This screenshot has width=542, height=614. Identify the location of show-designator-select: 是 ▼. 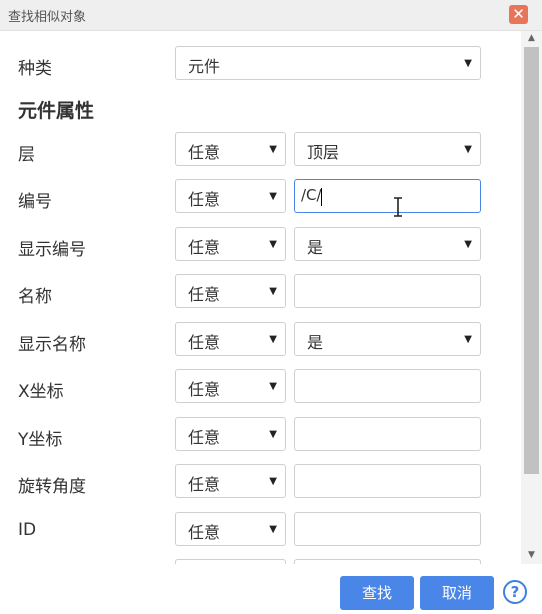
(387, 244).